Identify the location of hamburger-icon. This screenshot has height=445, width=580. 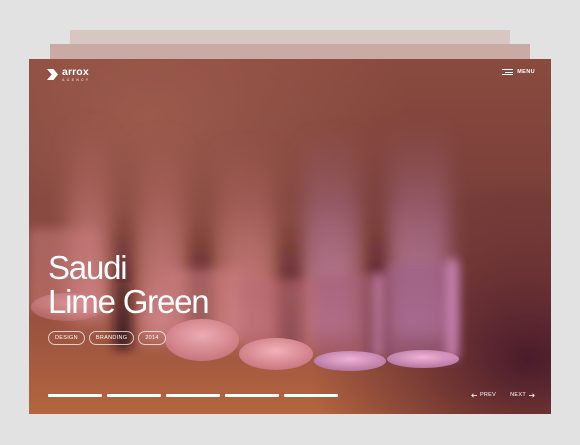
(508, 72).